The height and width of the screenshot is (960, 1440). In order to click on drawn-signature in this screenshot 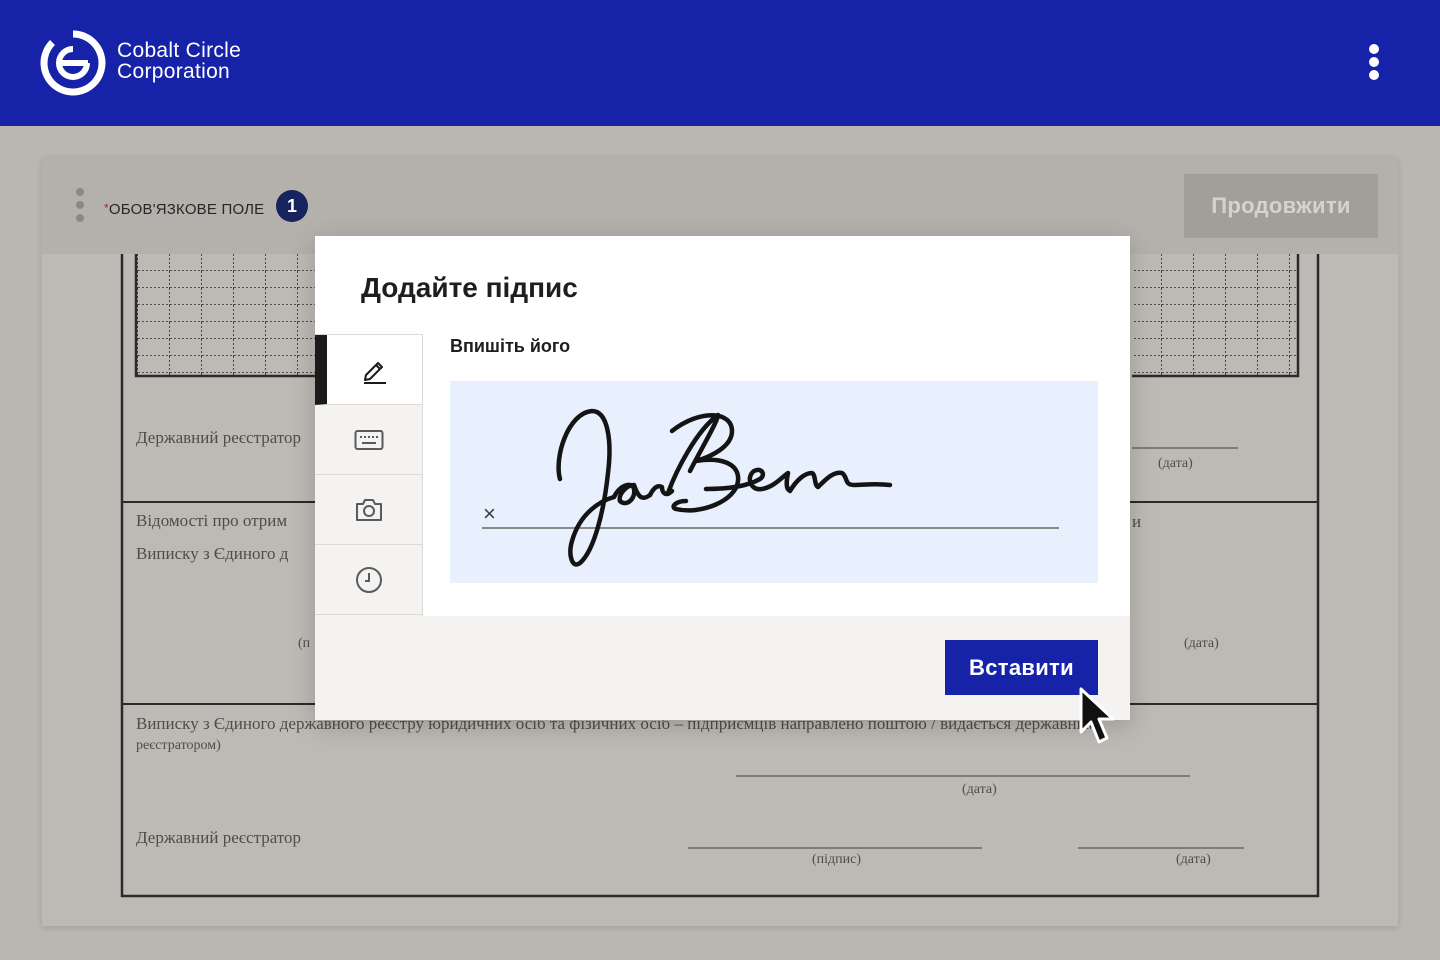, I will do `click(724, 487)`.